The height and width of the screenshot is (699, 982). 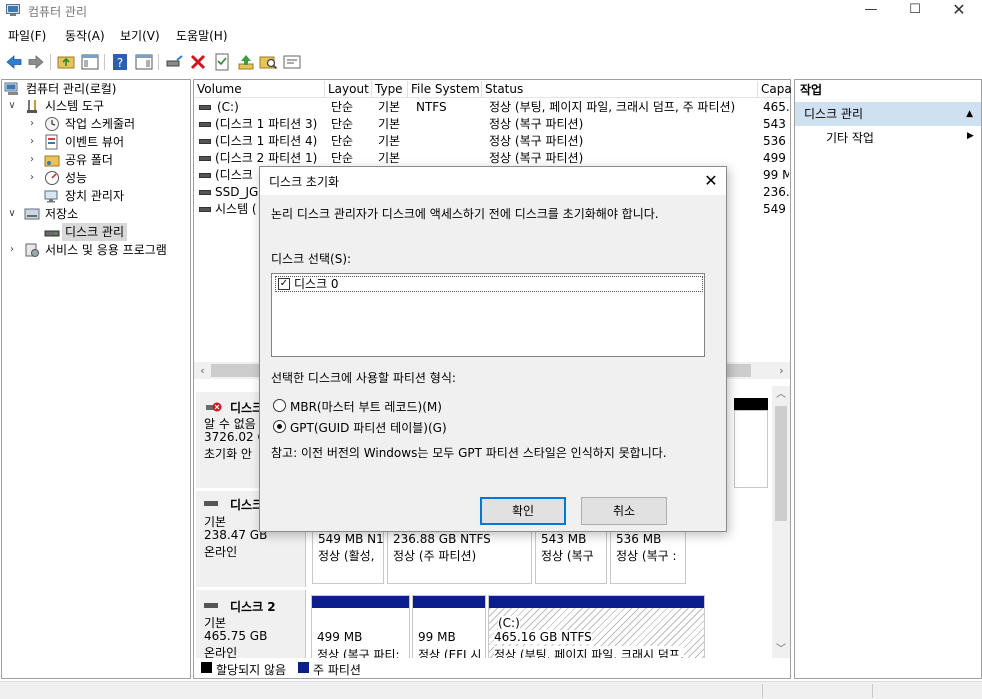 I want to click on ok-button: 확인, so click(x=523, y=511).